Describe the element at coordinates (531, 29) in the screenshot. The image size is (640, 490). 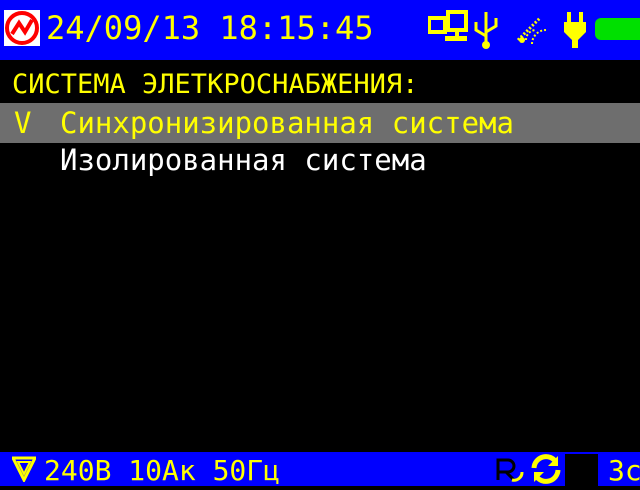
I see `wireless-icon` at that location.